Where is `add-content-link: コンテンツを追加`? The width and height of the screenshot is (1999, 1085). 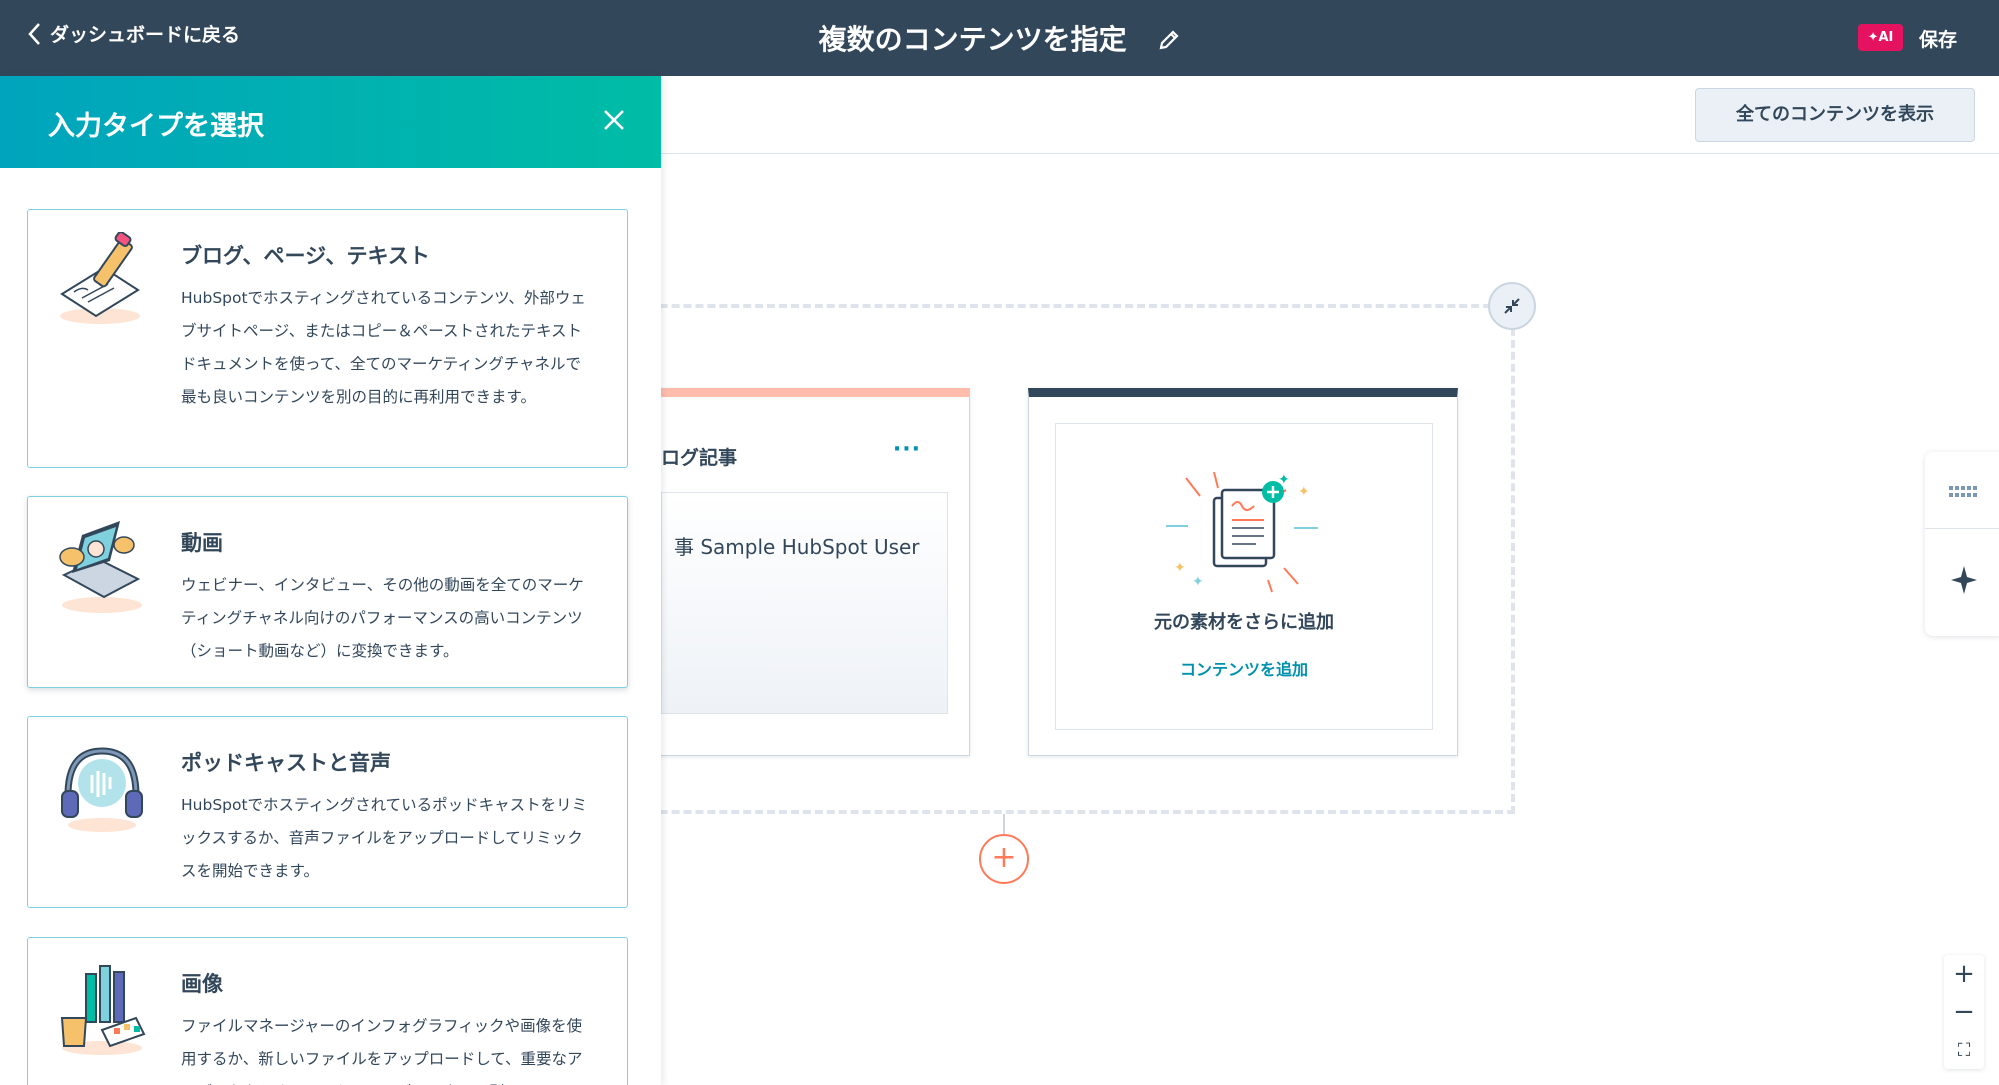 add-content-link: コンテンツを追加 is located at coordinates (1244, 668).